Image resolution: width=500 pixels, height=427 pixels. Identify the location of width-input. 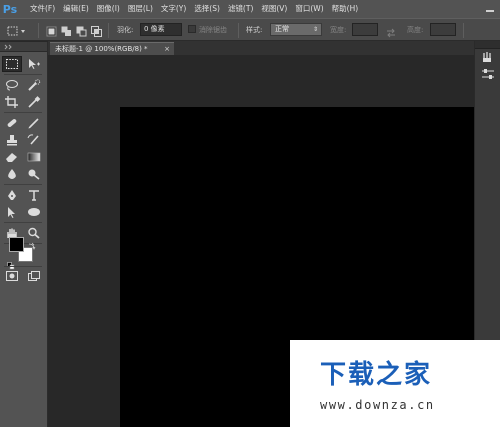
(365, 29).